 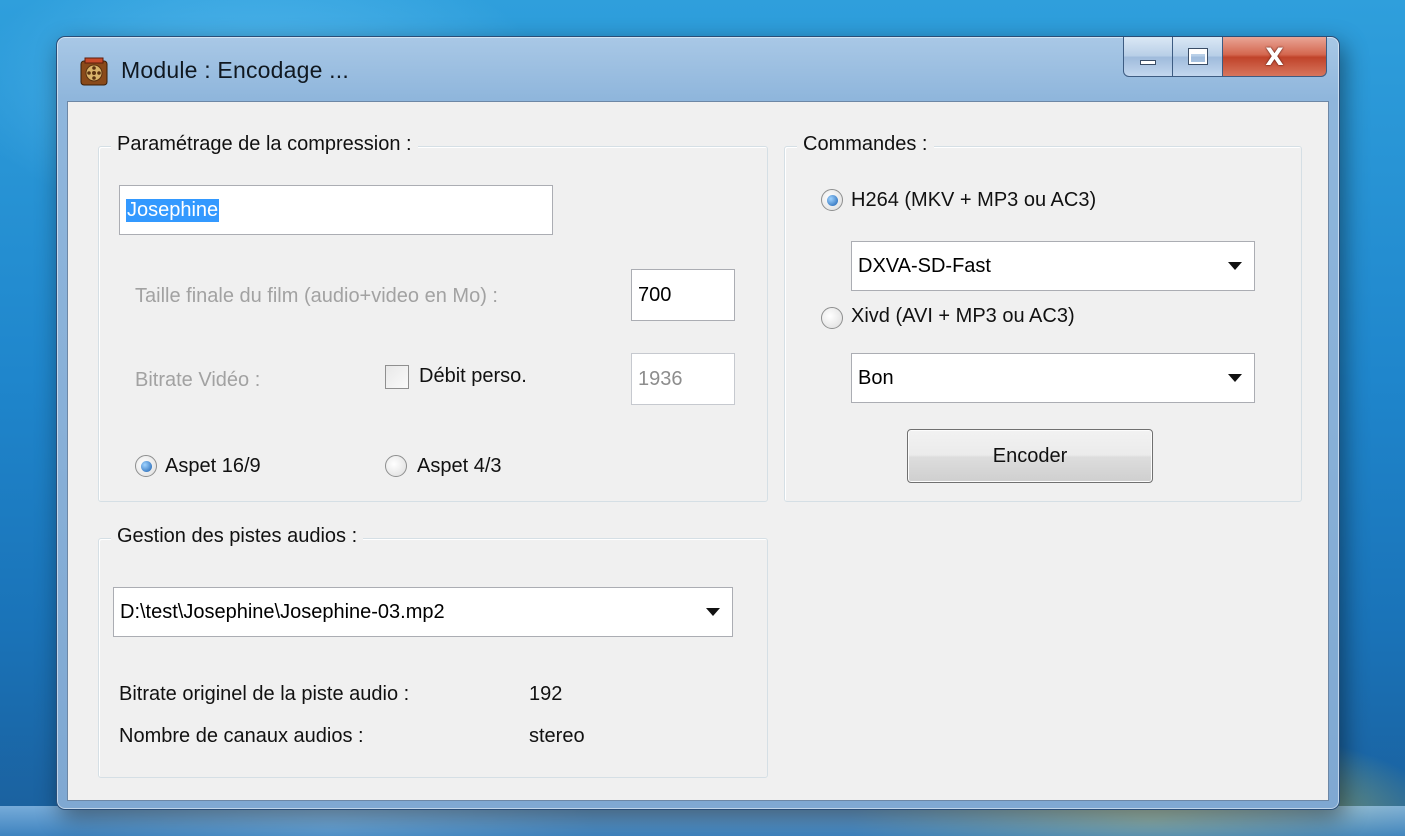 What do you see at coordinates (473, 376) in the screenshot?
I see `custom-bitrate-label: Débit perso.` at bounding box center [473, 376].